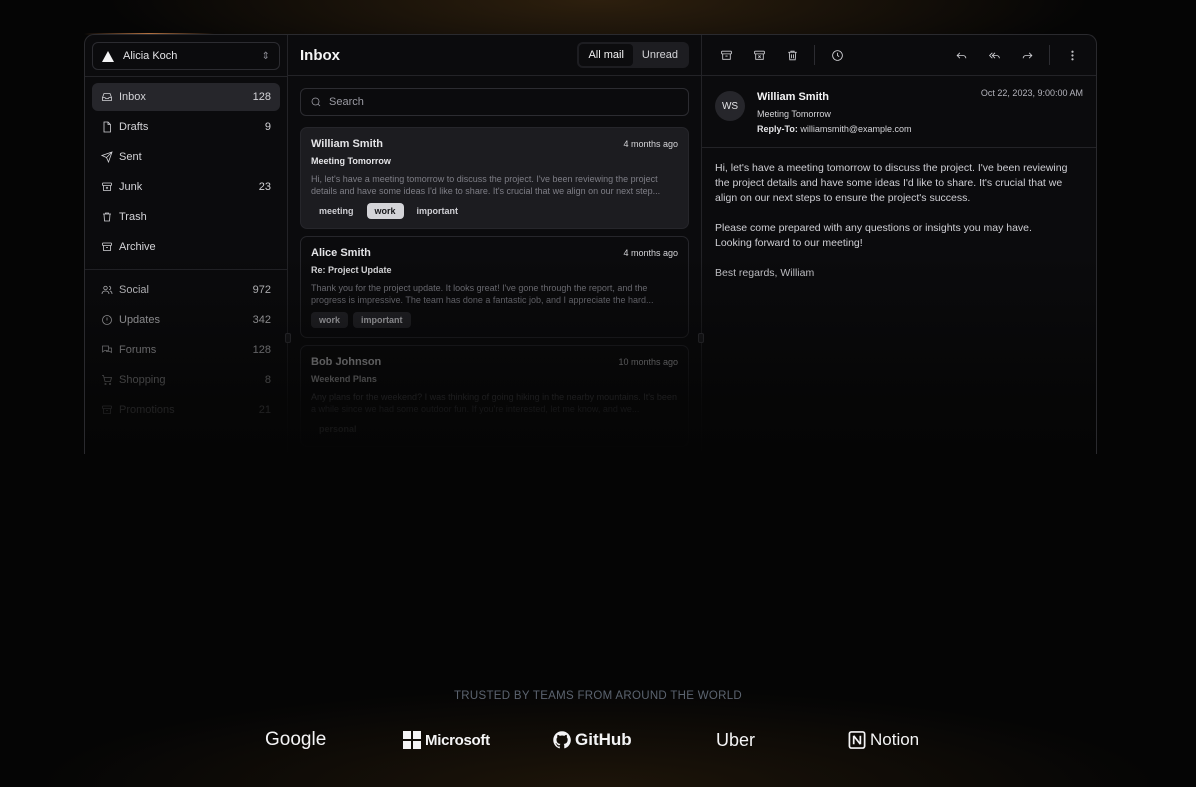 The width and height of the screenshot is (1196, 787). I want to click on reply-all-button, so click(994, 55).